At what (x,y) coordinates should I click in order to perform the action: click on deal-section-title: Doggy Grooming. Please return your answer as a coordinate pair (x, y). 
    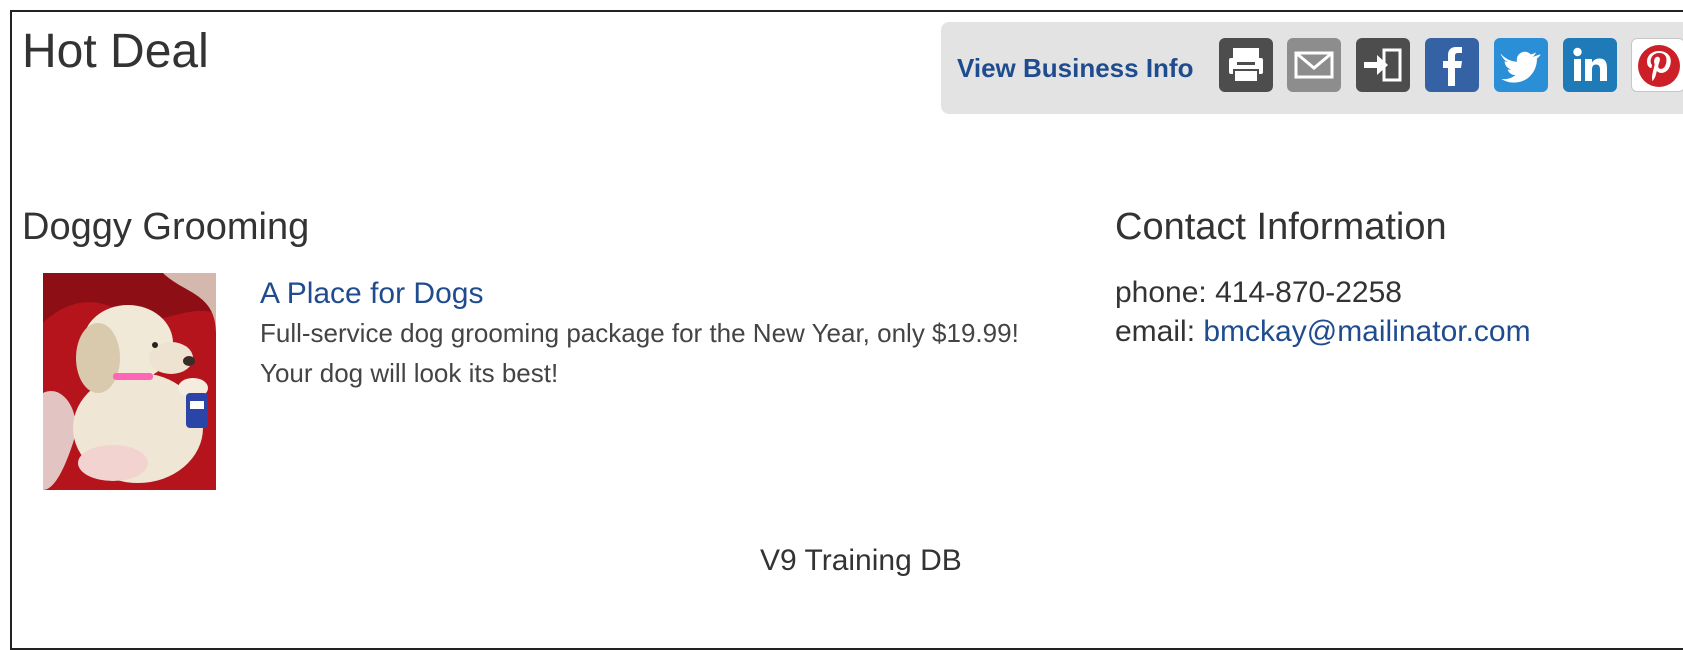
    Looking at the image, I should click on (166, 227).